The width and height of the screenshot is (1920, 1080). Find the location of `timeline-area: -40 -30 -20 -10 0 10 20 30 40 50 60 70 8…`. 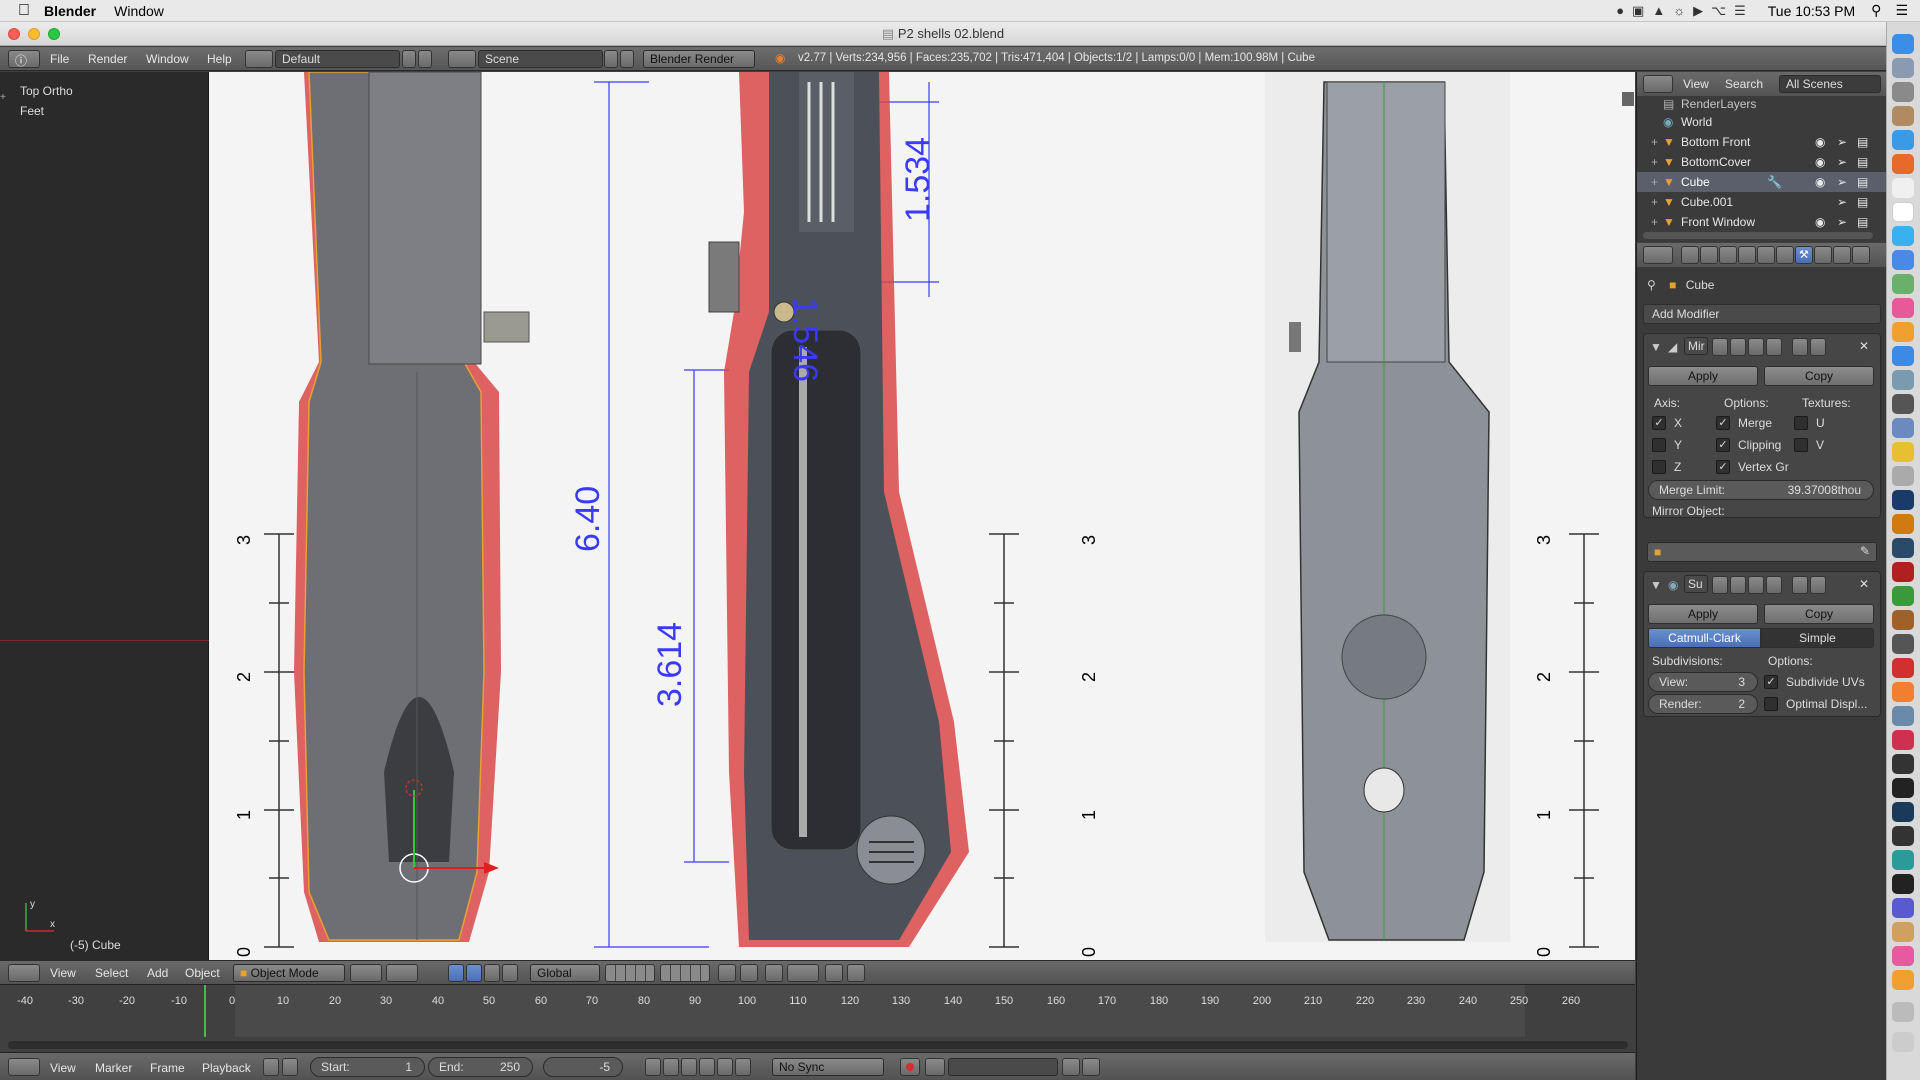

timeline-area: -40 -30 -20 -10 0 10 20 30 40 50 60 70 8… is located at coordinates (817, 1018).